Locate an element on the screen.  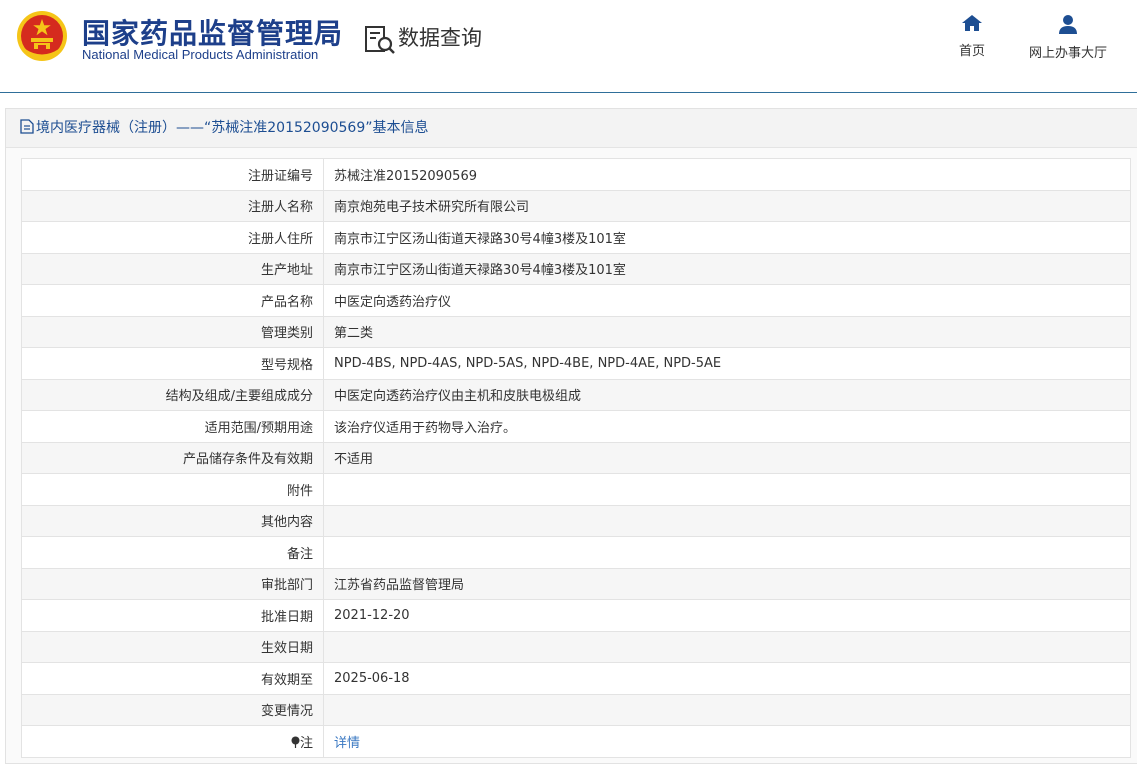
data-query-icon is located at coordinates (380, 40).